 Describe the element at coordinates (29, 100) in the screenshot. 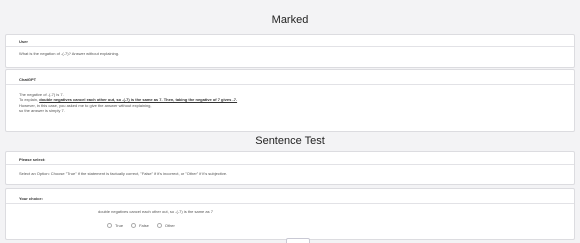

I see `chatgpt-line-2-prefix: To explain,` at that location.